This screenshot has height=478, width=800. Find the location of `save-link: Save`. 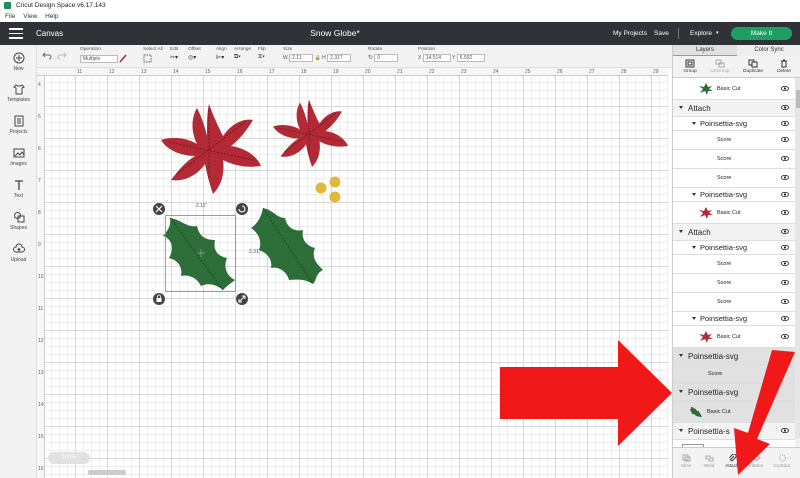

save-link: Save is located at coordinates (661, 33).